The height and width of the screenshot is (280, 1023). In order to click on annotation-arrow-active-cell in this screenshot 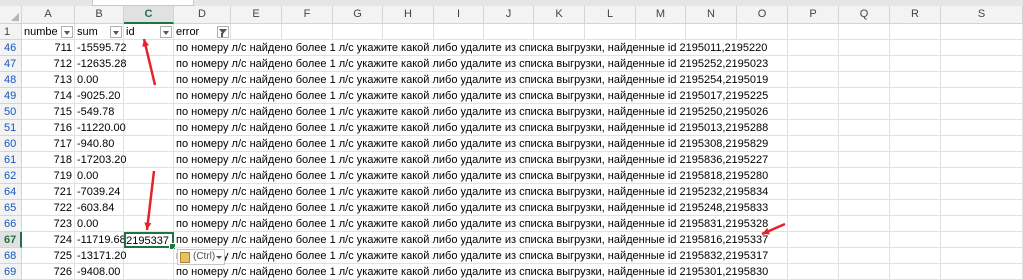, I will do `click(150, 200)`.